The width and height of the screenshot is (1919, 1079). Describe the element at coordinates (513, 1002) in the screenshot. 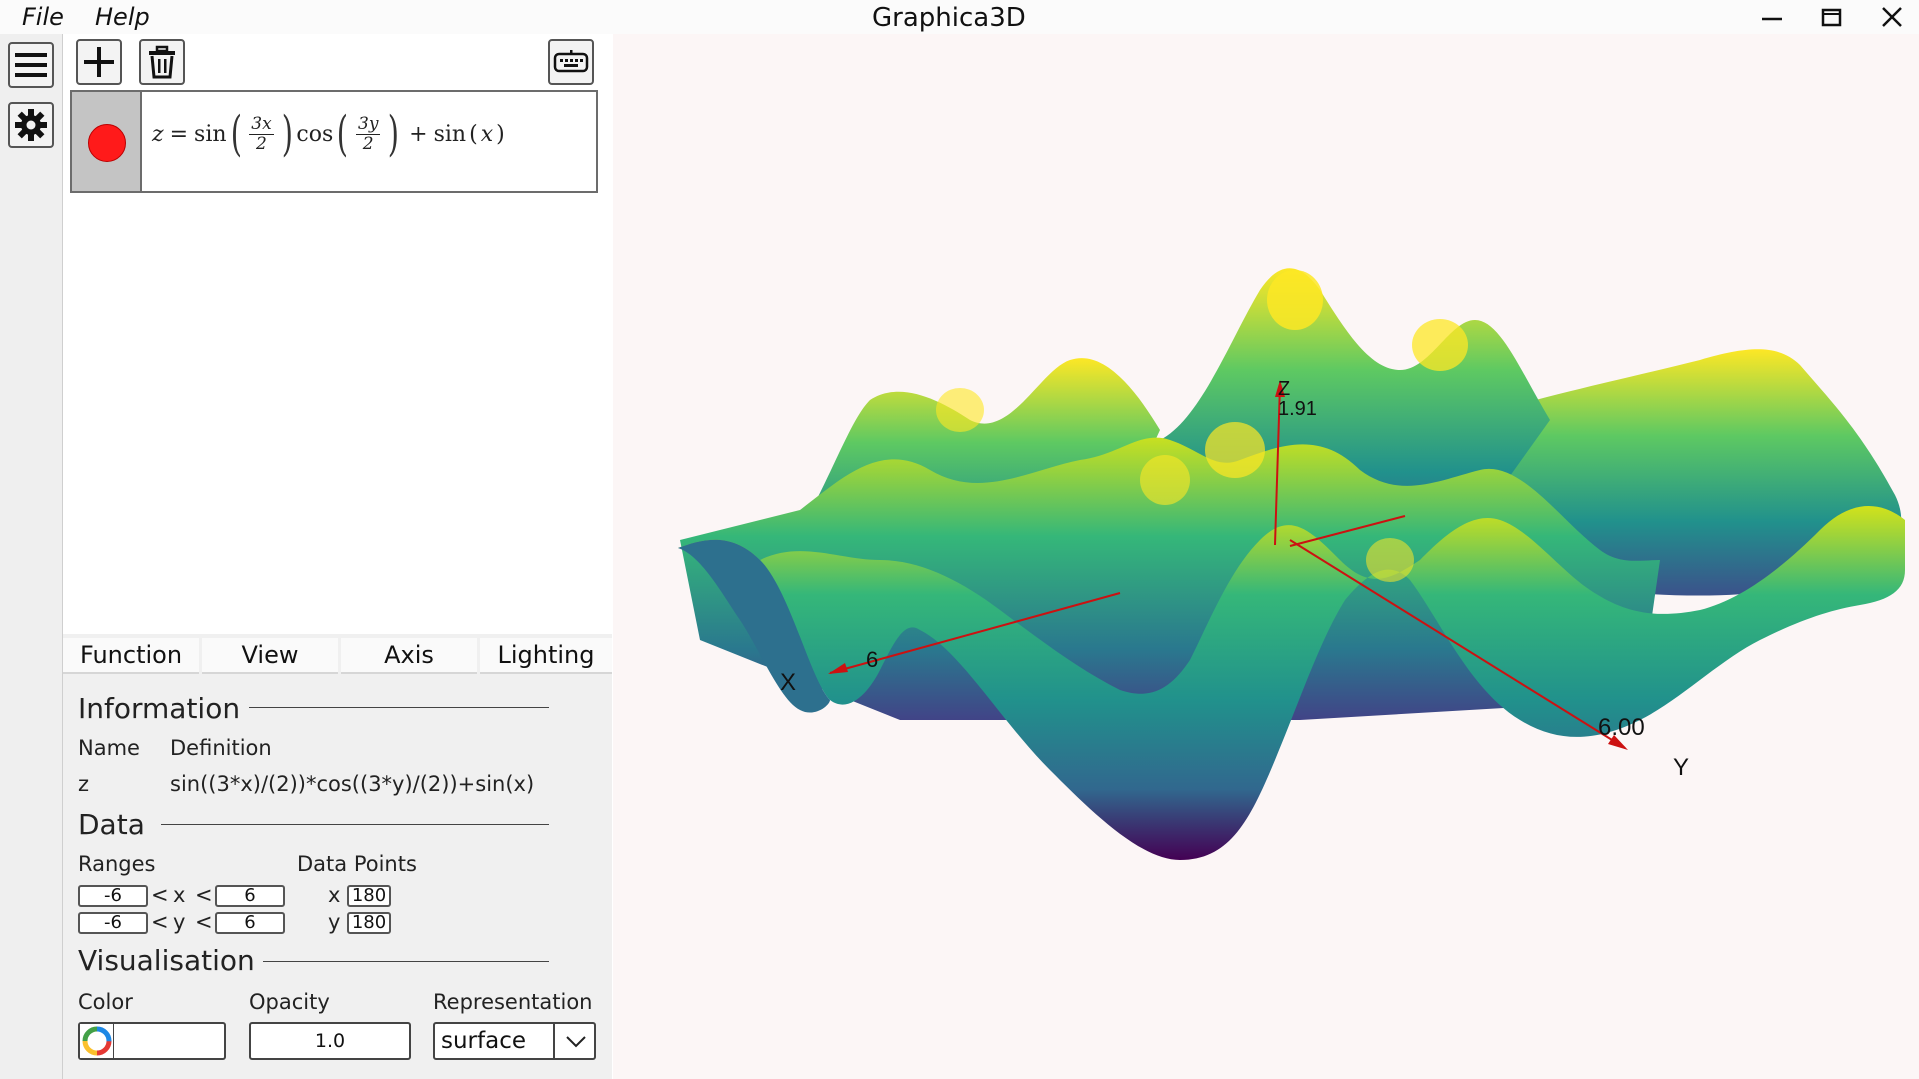

I see `representation-label: Representation` at that location.